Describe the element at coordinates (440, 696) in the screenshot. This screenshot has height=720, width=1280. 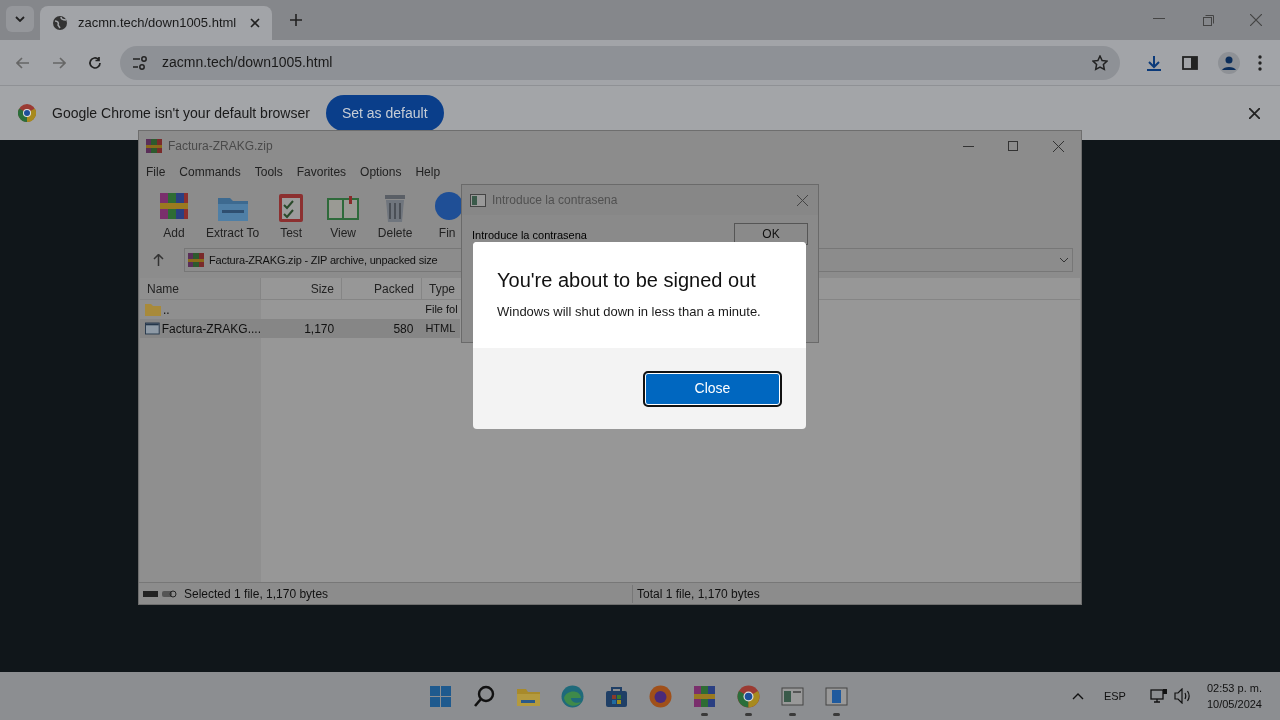
I see `windows-logo-icon` at that location.